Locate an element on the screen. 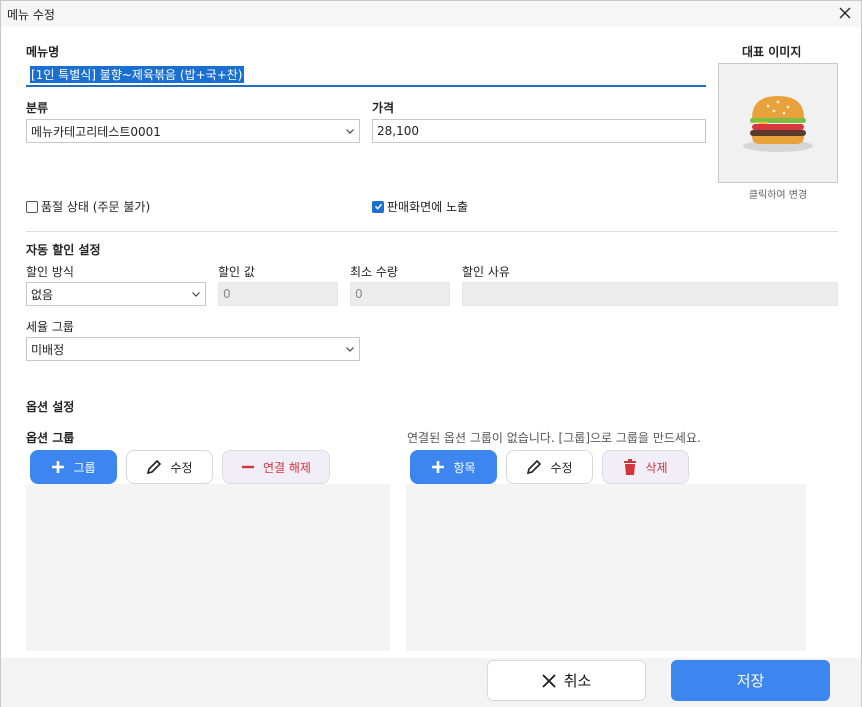  empty-options-message: 연결된 옵션 그룹이 없습니다. [그룹]으로 그룹을 만드세요. is located at coordinates (554, 438).